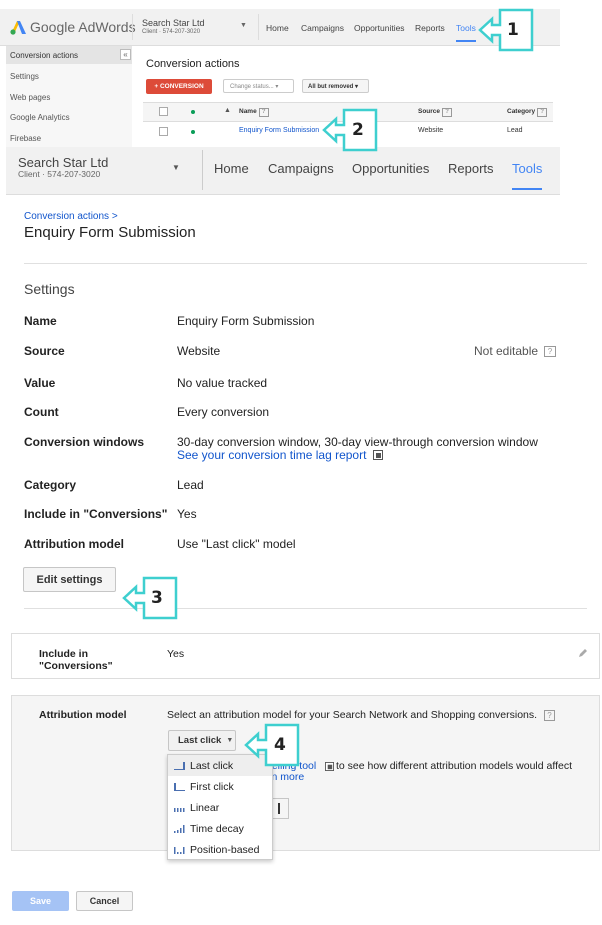 Image resolution: width=602 pixels, height=925 pixels. Describe the element at coordinates (217, 828) in the screenshot. I see `menu-option-label: Time decay` at that location.